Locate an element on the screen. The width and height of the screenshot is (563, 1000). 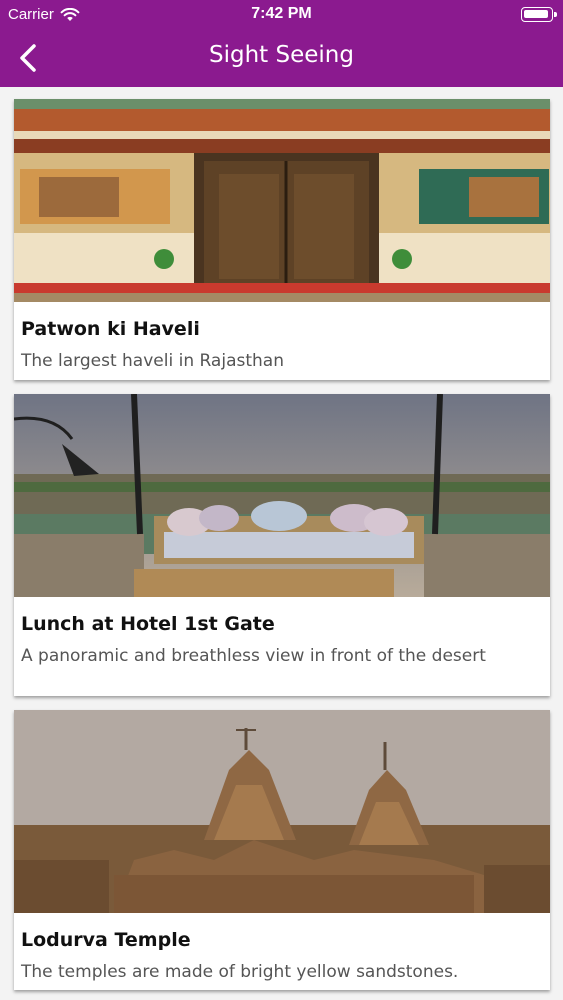
nav-bar: Sight Seeing is located at coordinates (281, 58).